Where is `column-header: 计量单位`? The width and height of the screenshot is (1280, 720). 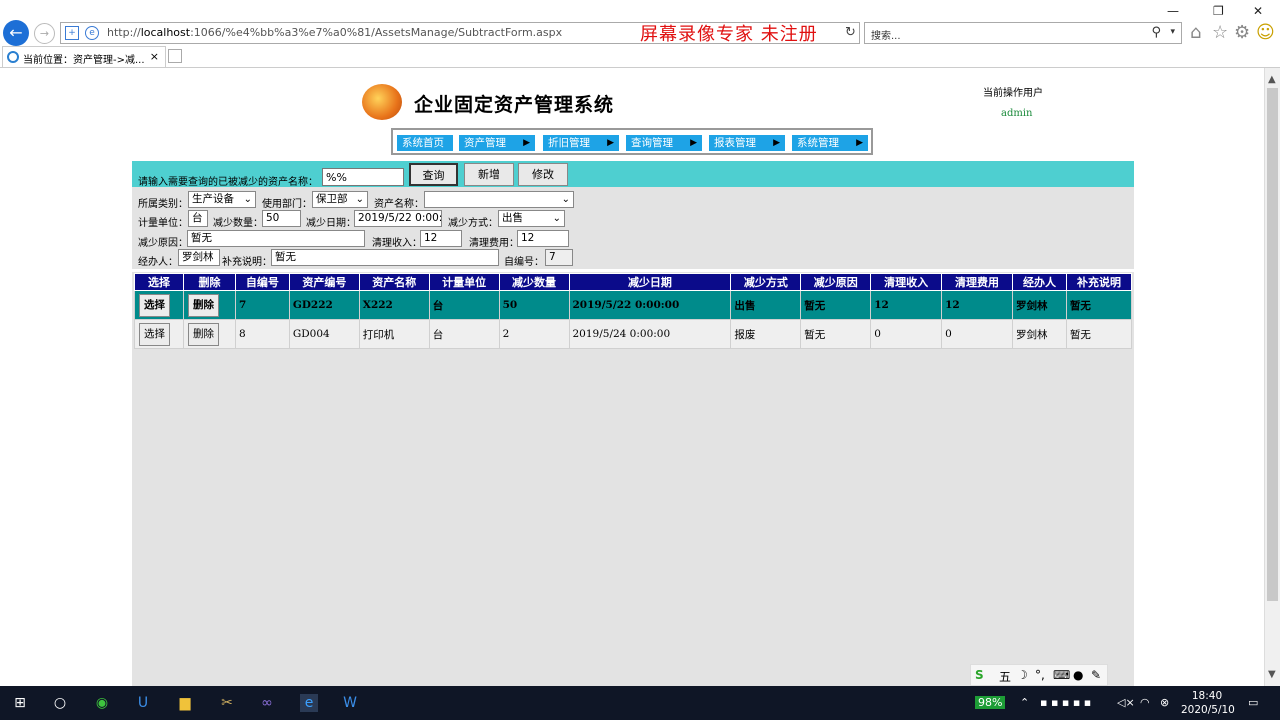 column-header: 计量单位 is located at coordinates (464, 282).